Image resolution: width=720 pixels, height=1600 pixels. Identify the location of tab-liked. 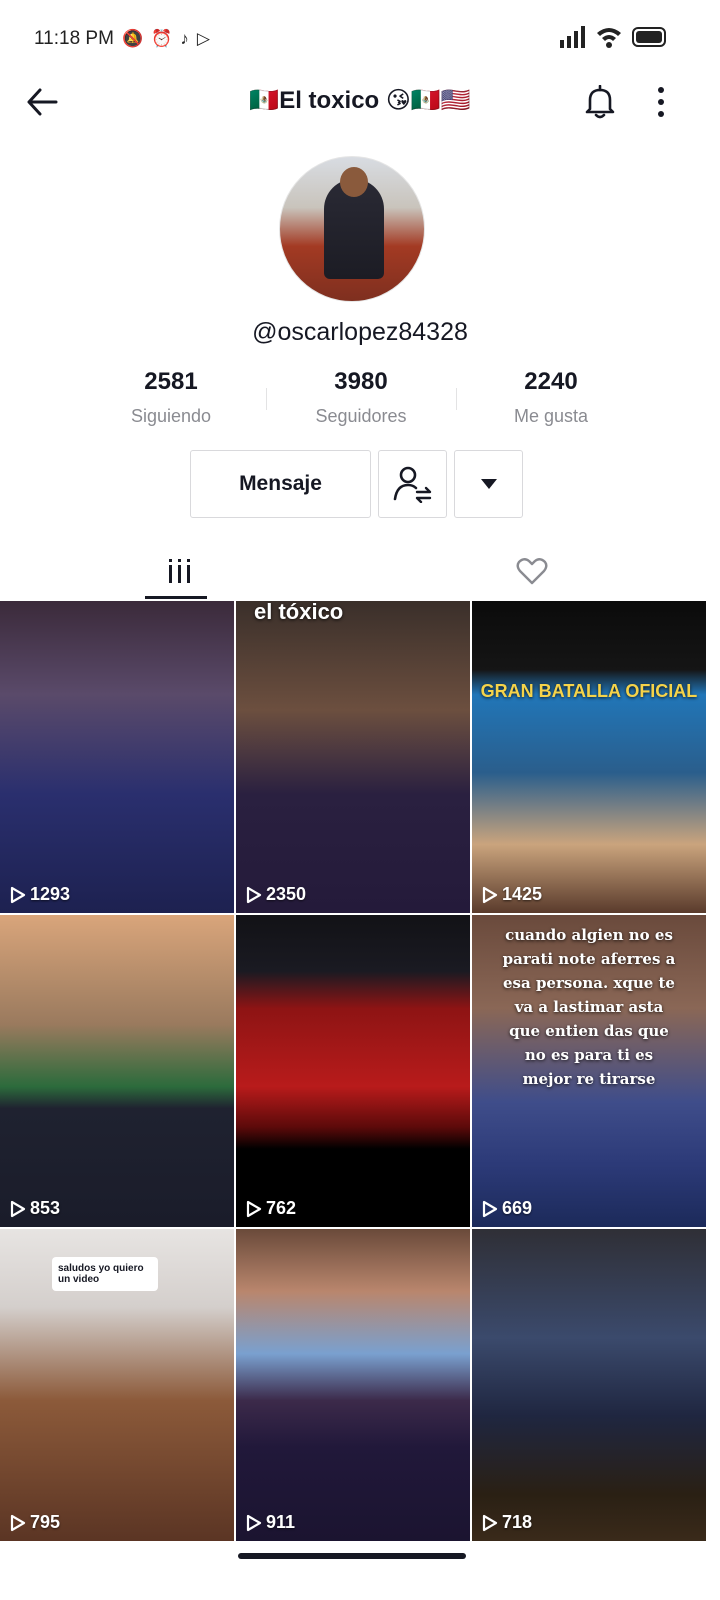
(532, 571).